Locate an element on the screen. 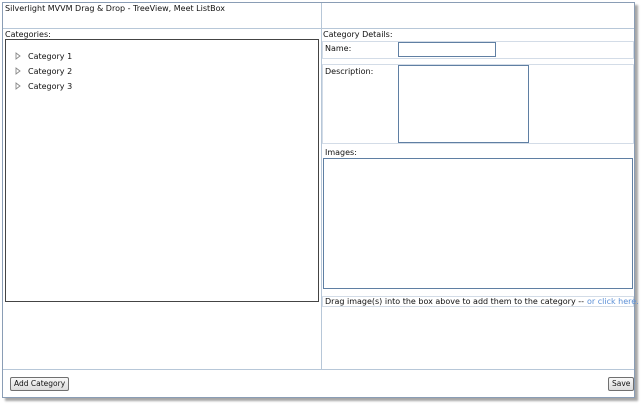  images-label: Images: is located at coordinates (341, 152).